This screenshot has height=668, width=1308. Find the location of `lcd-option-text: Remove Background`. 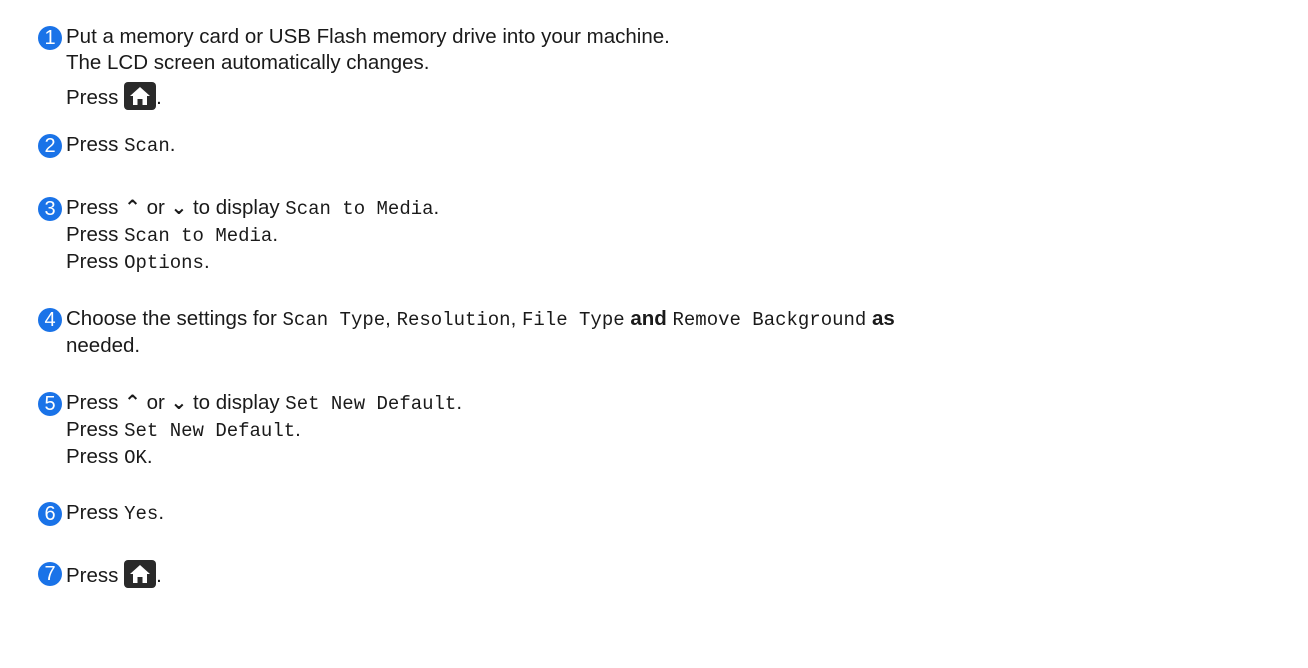

lcd-option-text: Remove Background is located at coordinates (769, 320).